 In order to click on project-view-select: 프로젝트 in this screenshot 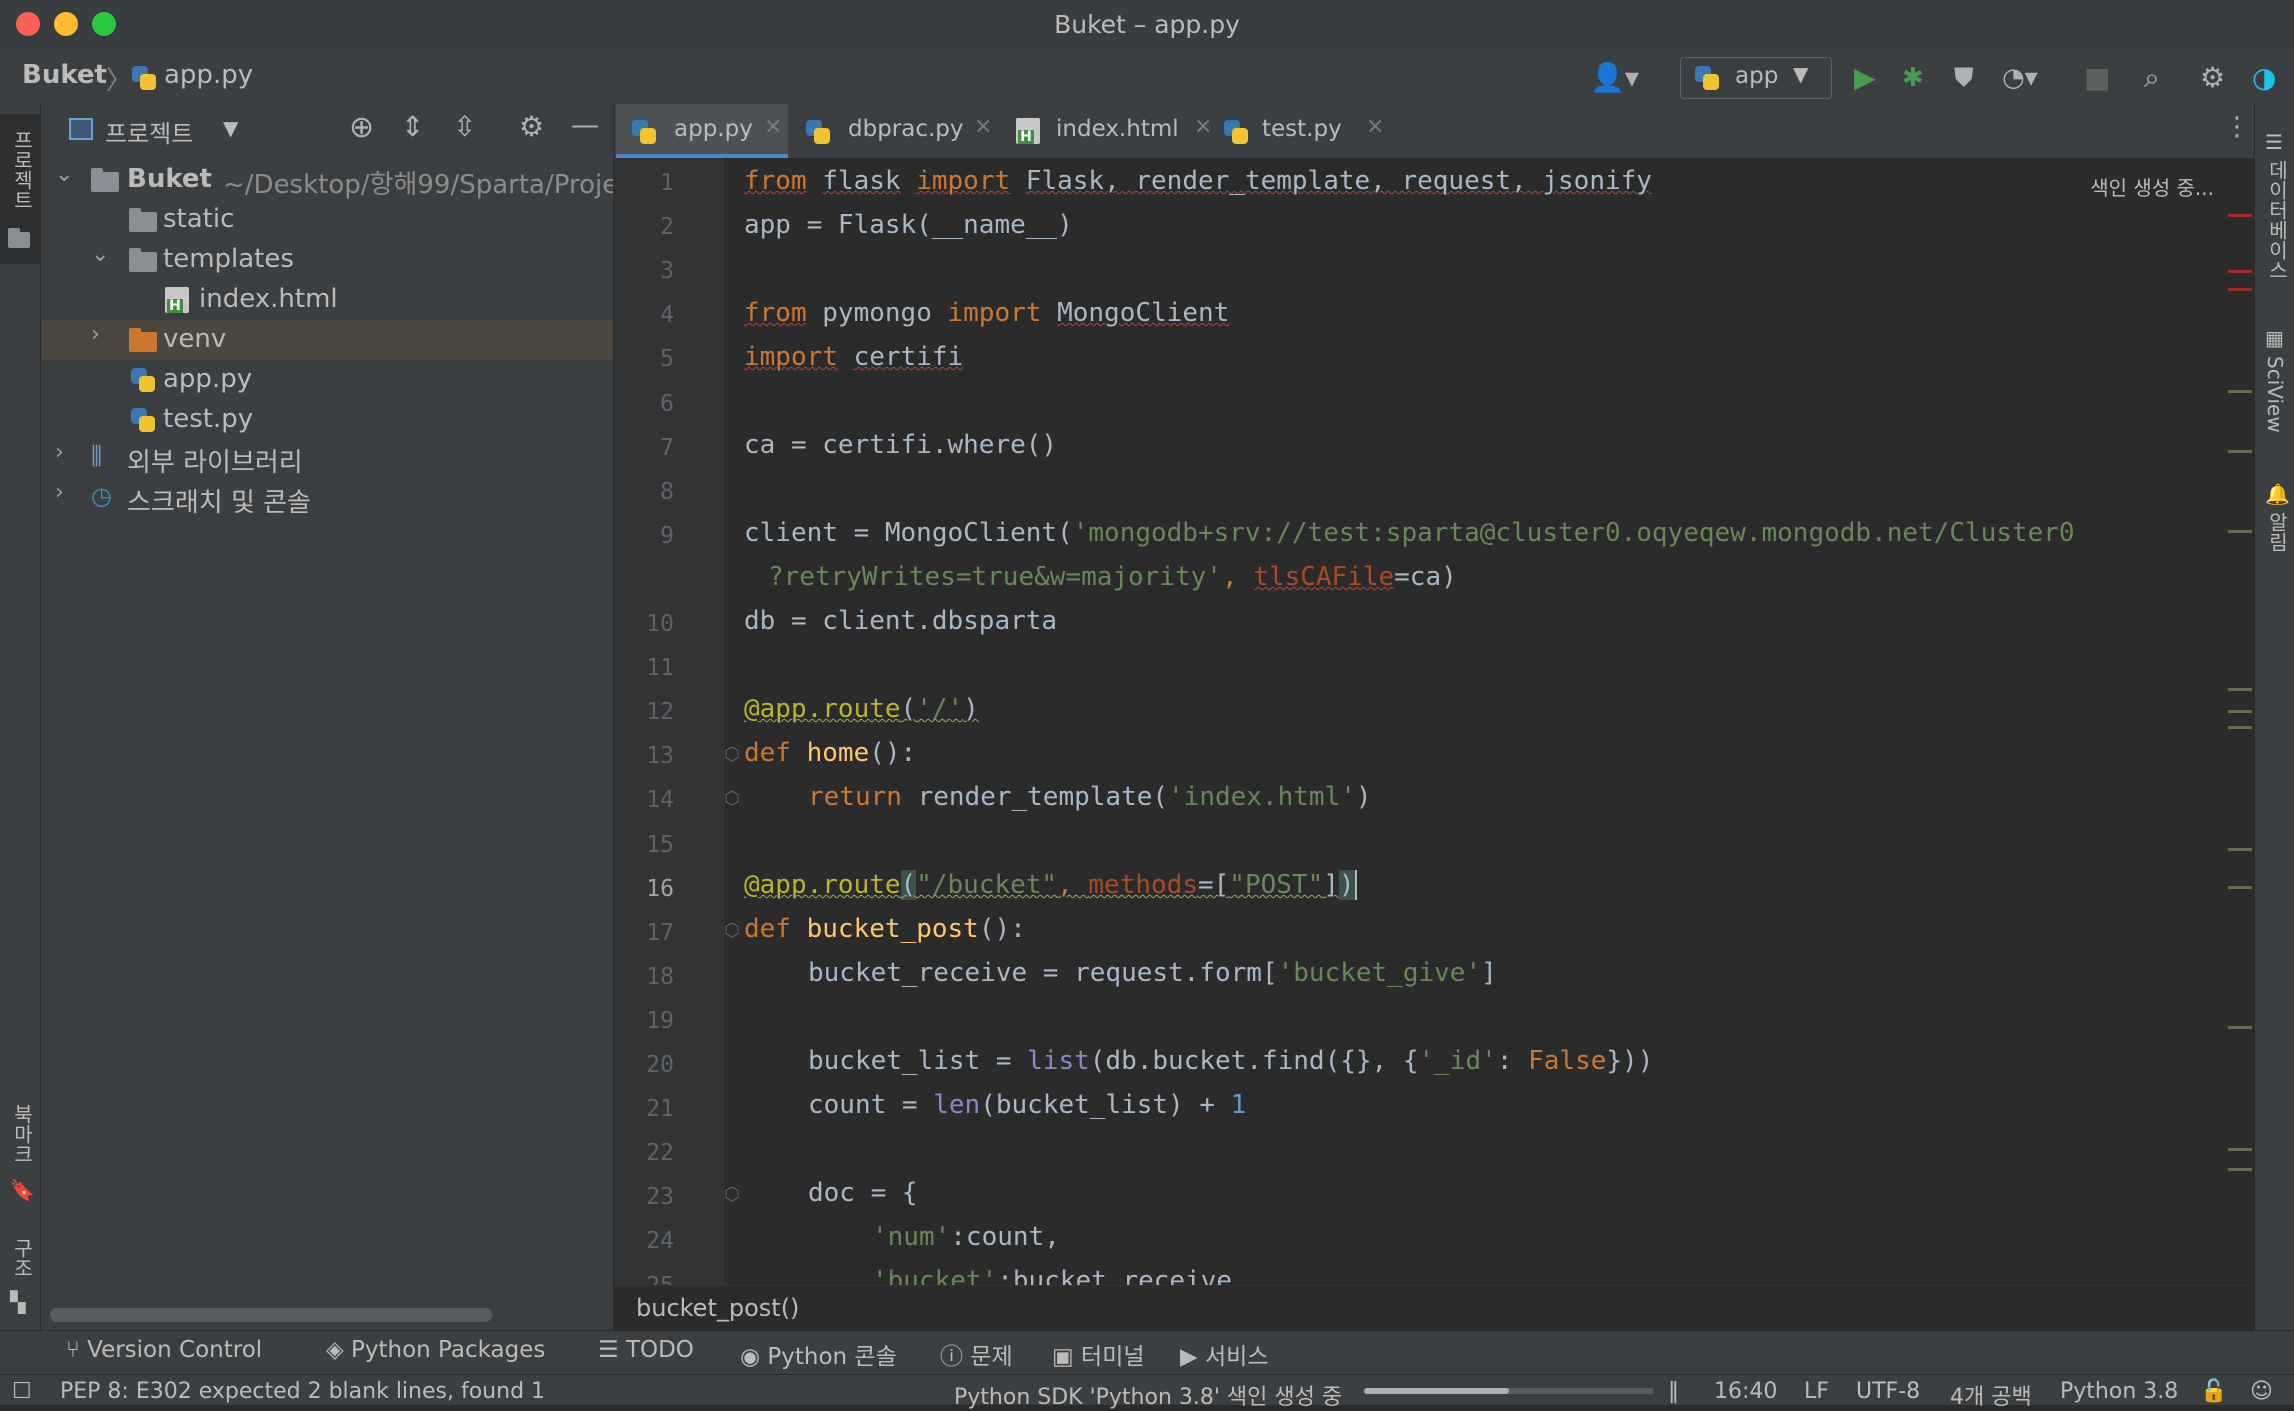, I will do `click(149, 131)`.